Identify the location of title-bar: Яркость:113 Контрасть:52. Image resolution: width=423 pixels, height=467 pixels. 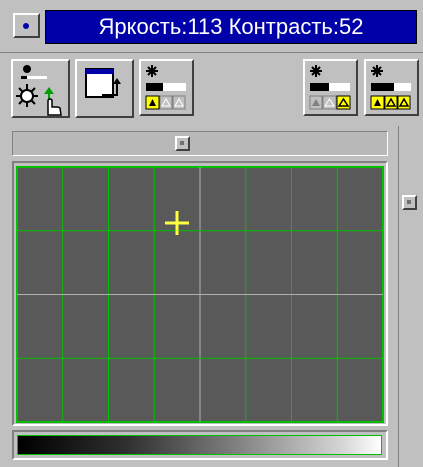
(211, 24).